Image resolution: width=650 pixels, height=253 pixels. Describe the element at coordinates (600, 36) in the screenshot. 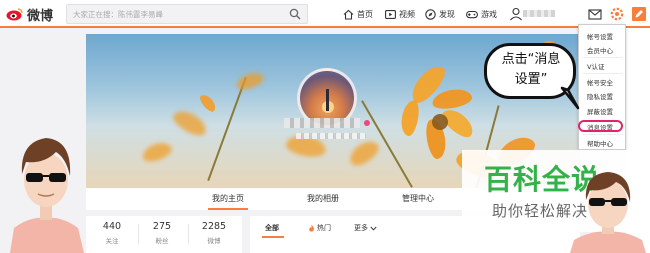

I see `menu-account-settings: 帐号设置` at that location.